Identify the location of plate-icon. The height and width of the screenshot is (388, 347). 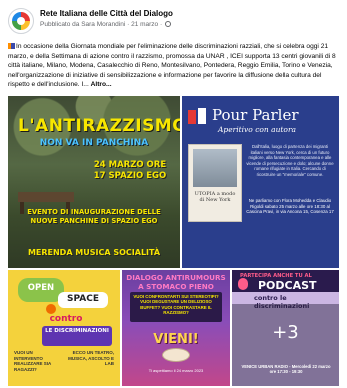
(176, 355).